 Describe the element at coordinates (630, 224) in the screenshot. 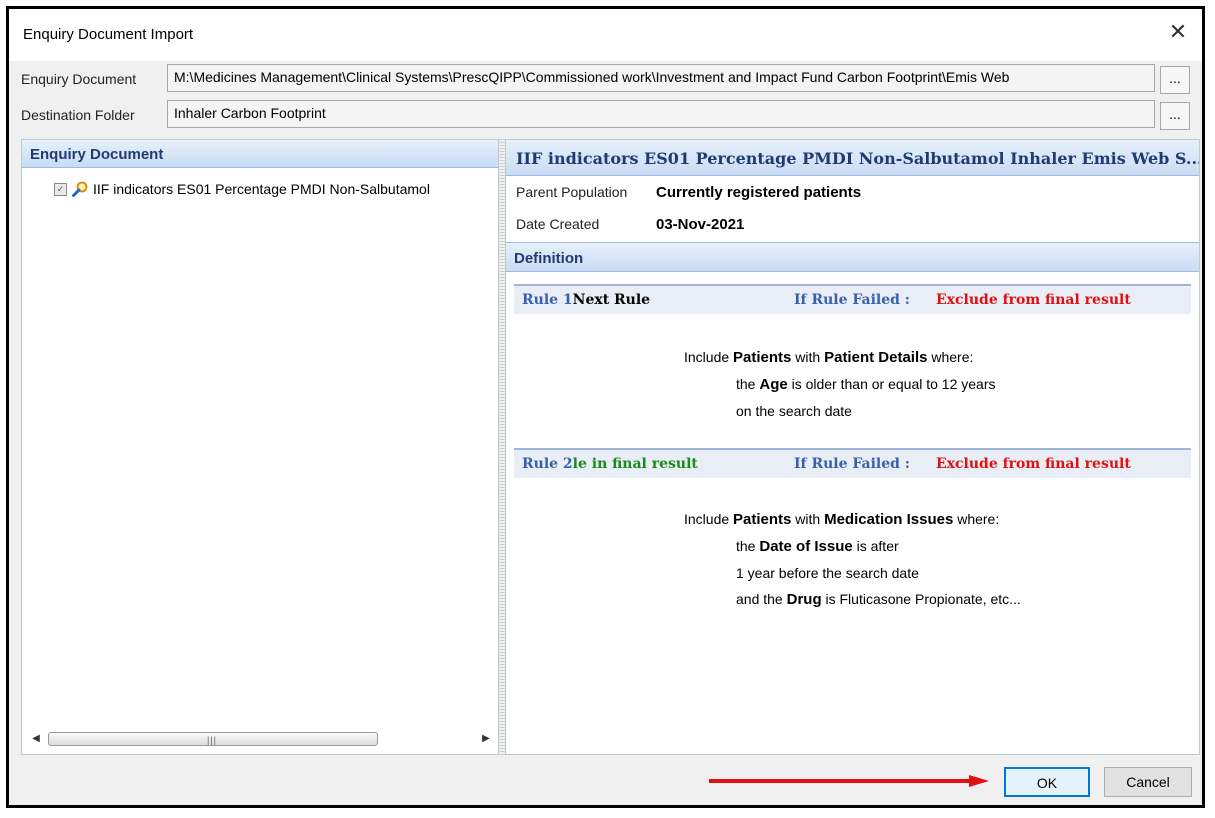

I see `date-created-row: Date Created 03-Nov-2021` at that location.